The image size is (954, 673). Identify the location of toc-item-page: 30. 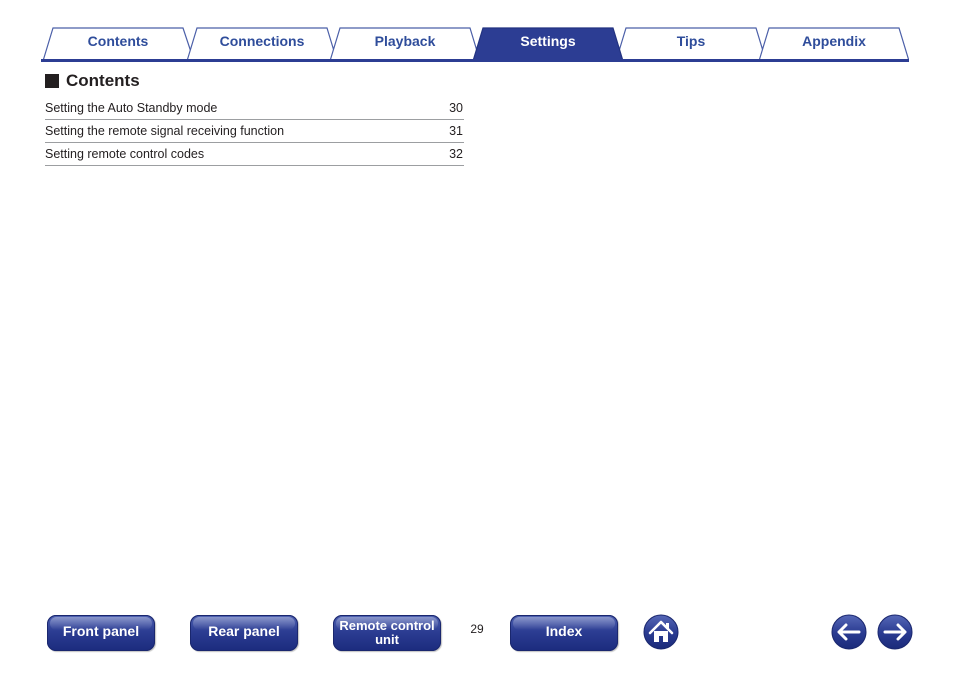
(456, 108).